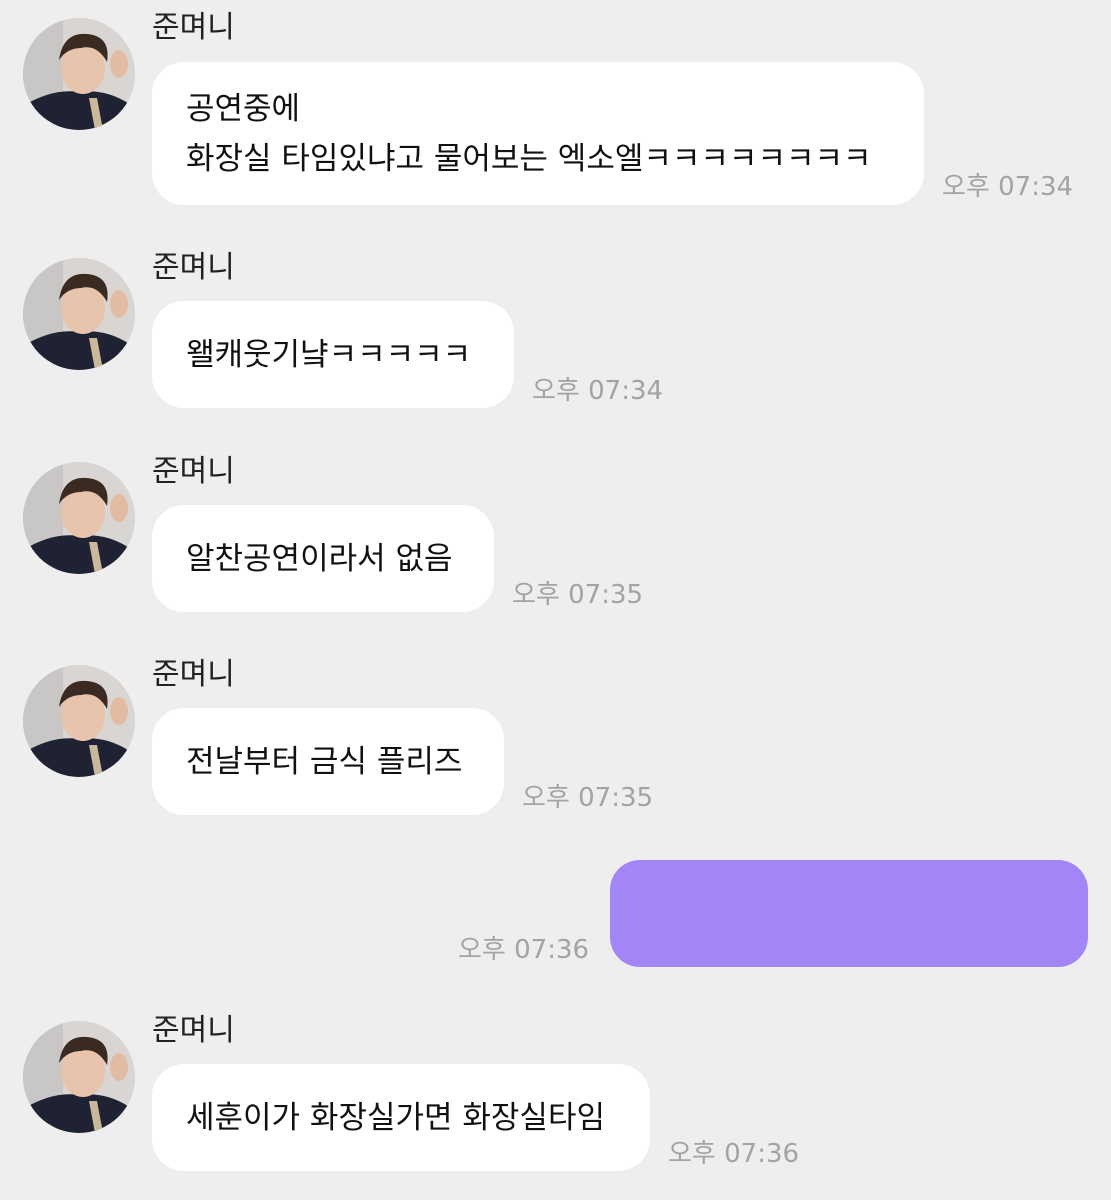 The height and width of the screenshot is (1200, 1111). What do you see at coordinates (395, 1117) in the screenshot?
I see `message-text: 세훈이가 화장실가면 화장실타임` at bounding box center [395, 1117].